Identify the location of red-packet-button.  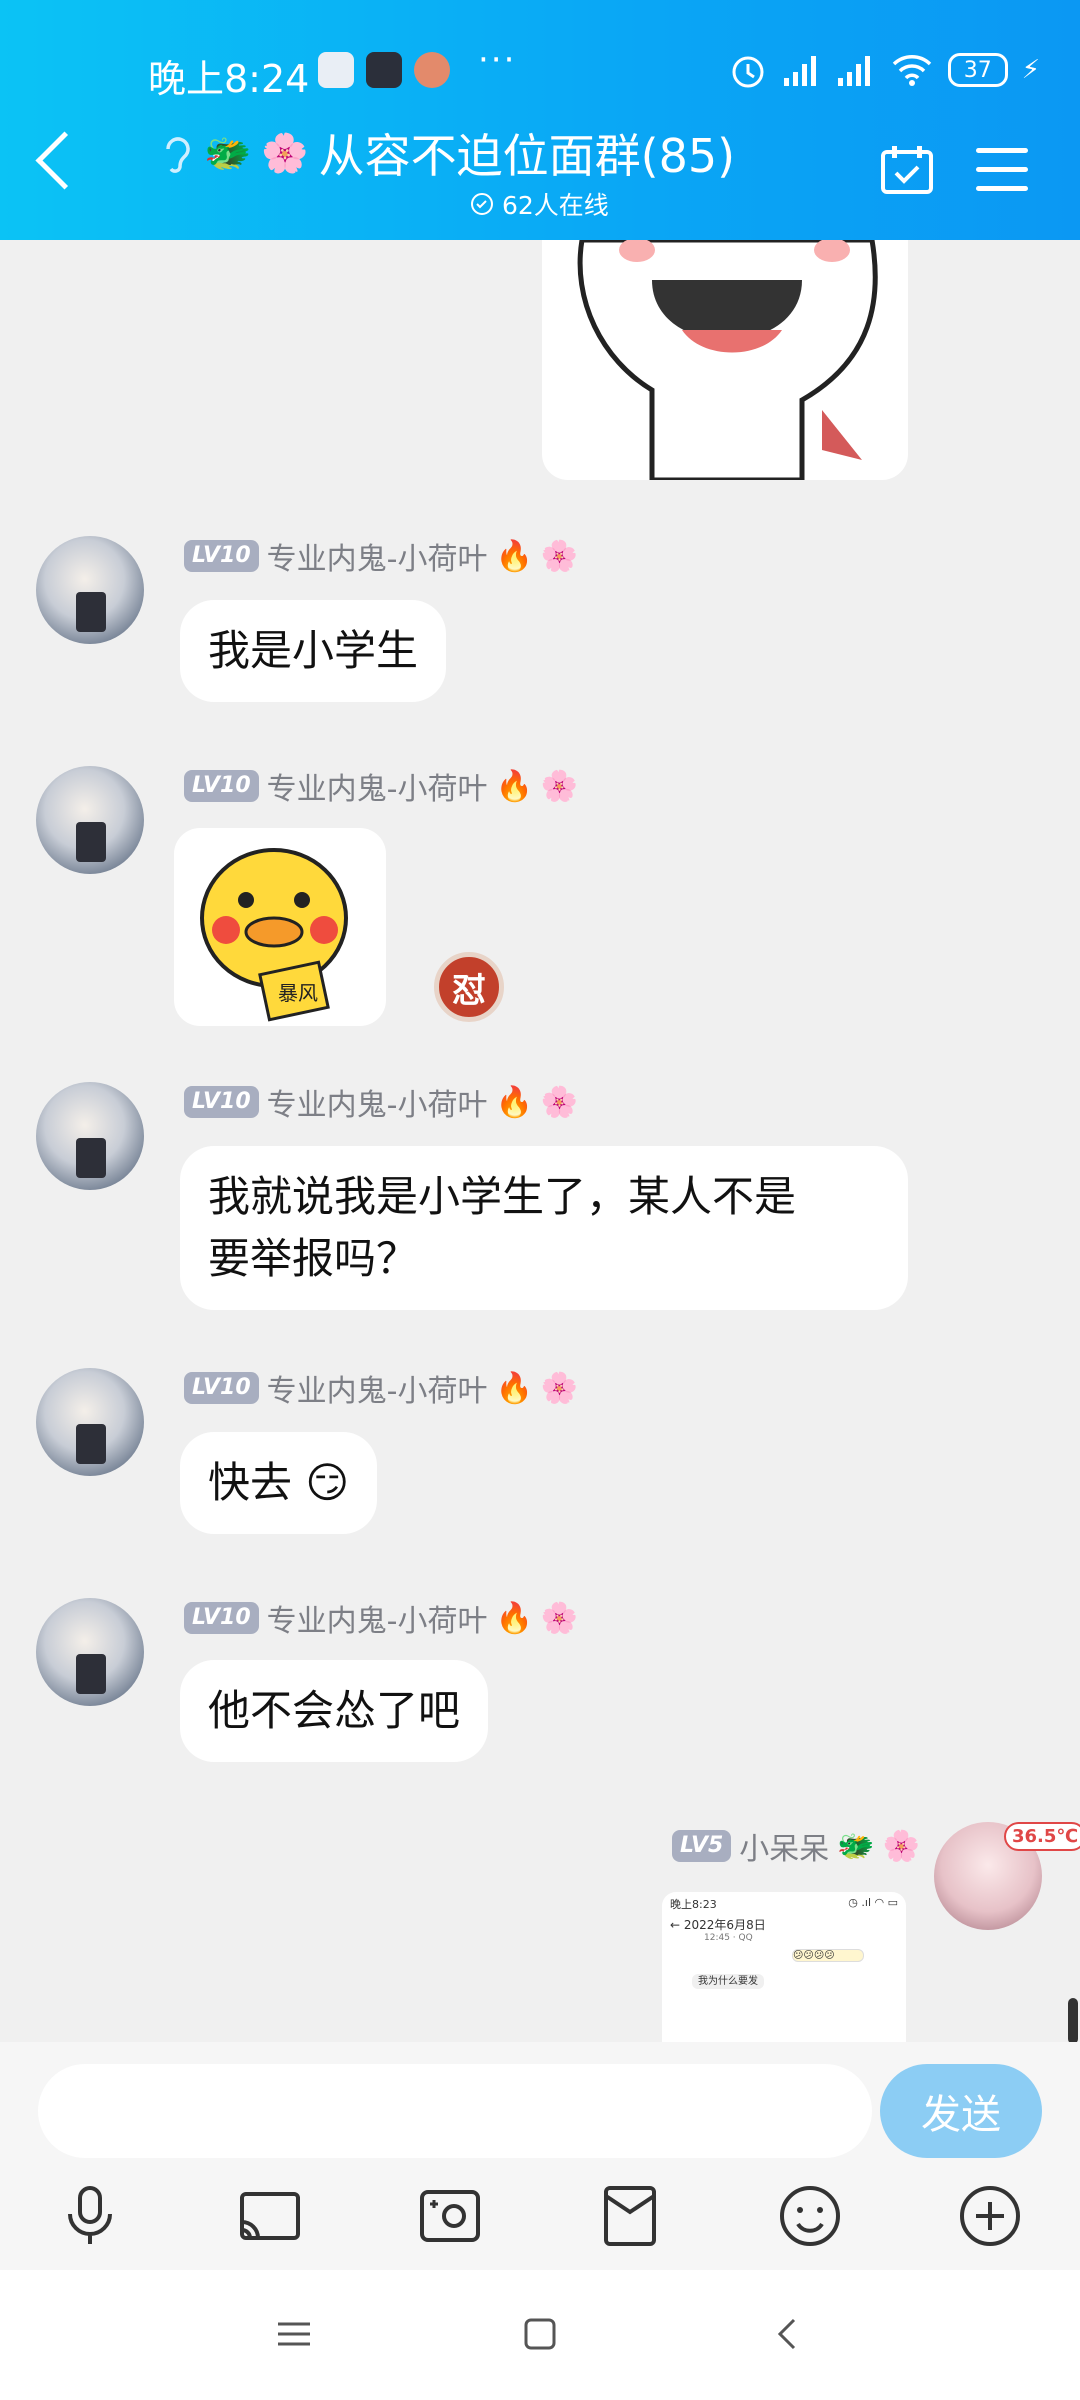
(630, 2216).